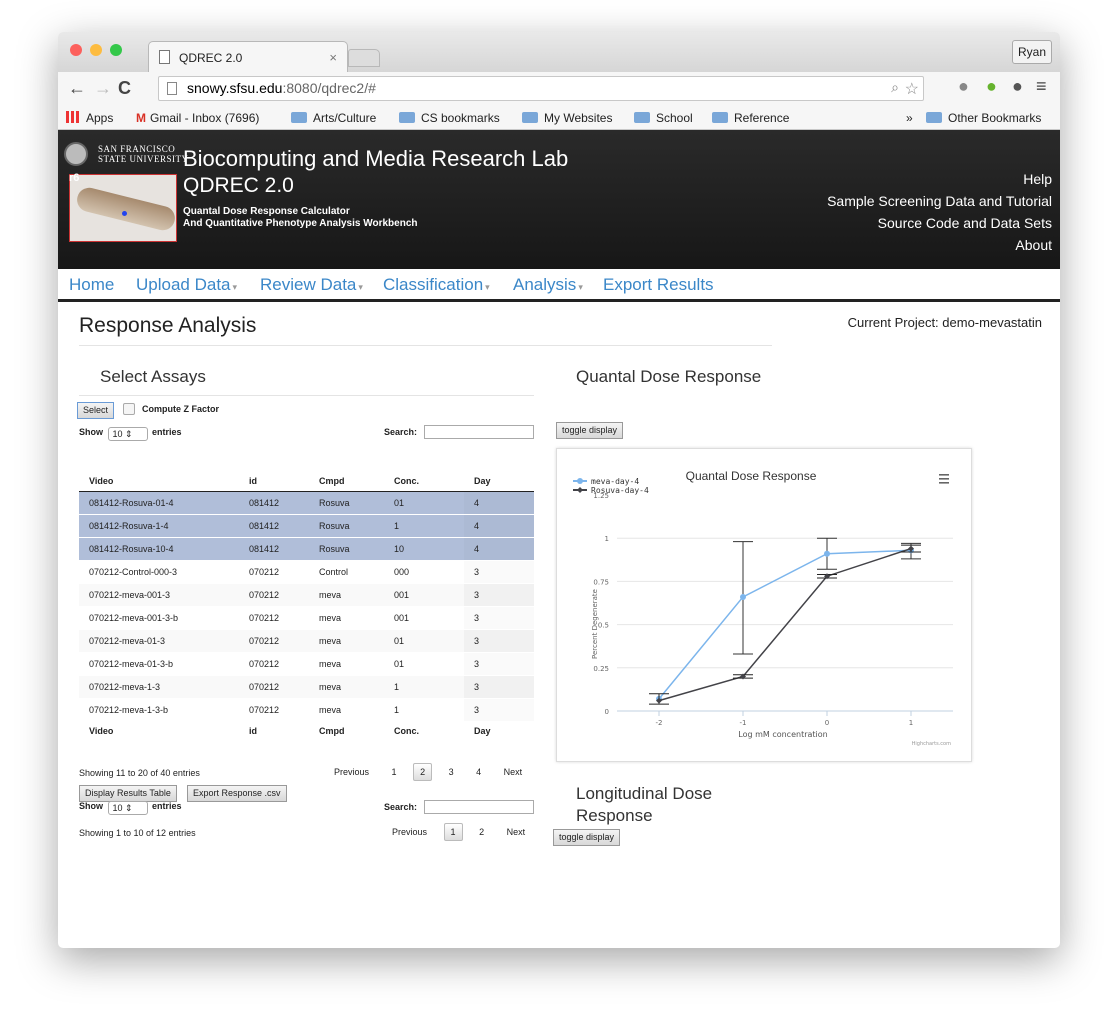 The image size is (1118, 1031). I want to click on table-row: 081412-Rosuva-10-4 081412 Rosuva 10 4, so click(306, 549).